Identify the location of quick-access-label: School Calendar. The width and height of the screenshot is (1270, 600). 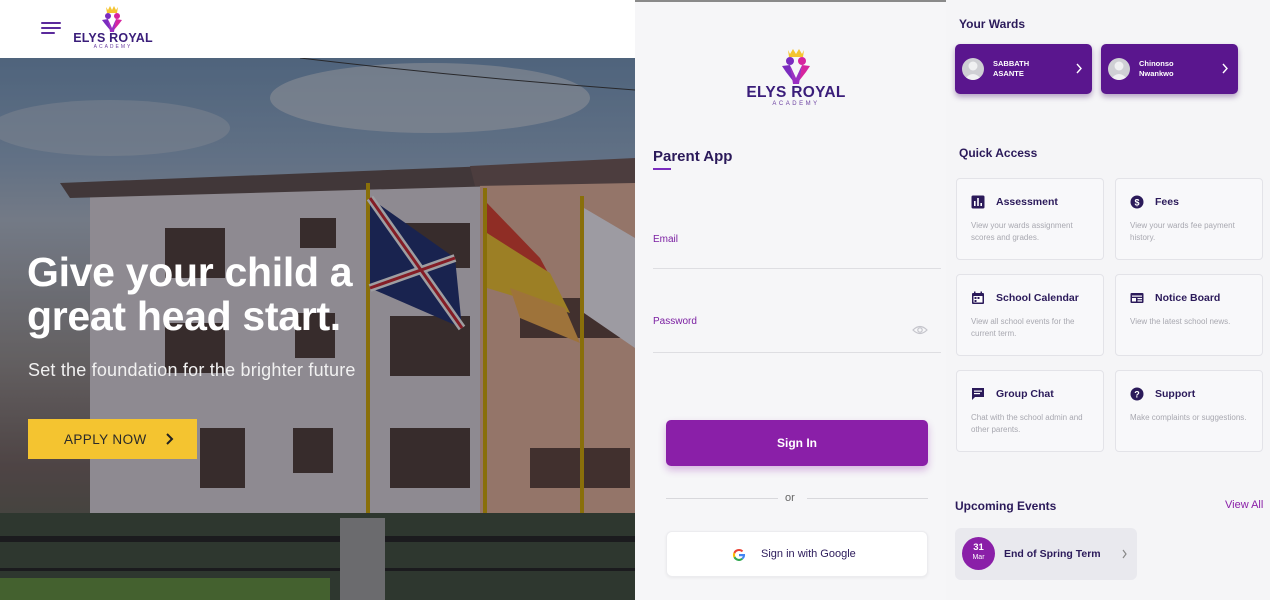
(1037, 298).